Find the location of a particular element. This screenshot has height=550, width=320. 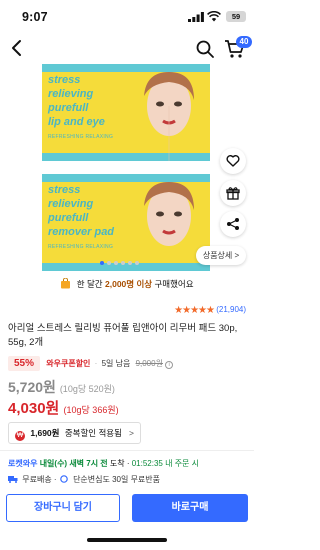

wishlist-button is located at coordinates (233, 161).